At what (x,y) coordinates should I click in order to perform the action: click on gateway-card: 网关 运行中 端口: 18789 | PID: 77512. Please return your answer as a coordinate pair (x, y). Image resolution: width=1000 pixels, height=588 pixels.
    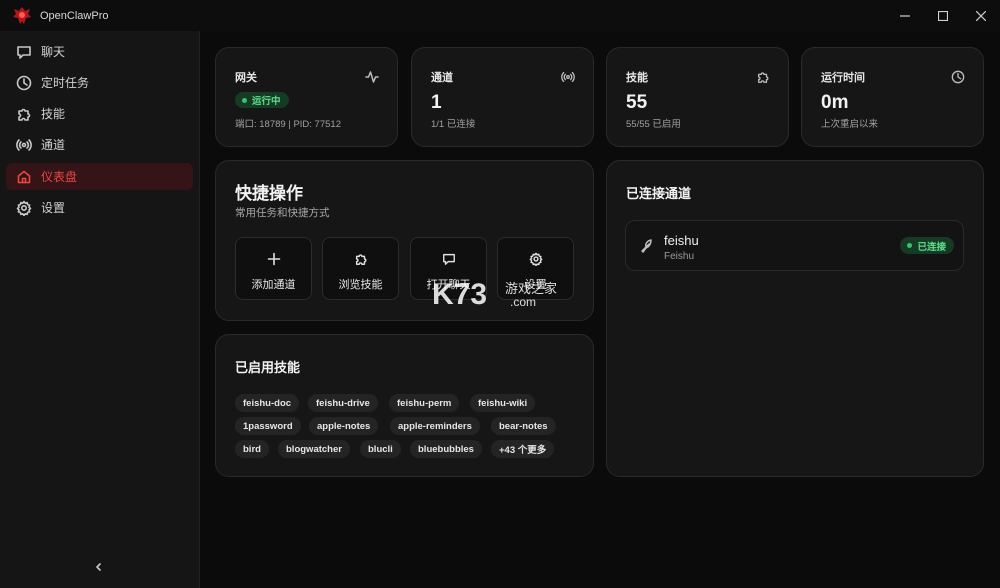
    Looking at the image, I should click on (306, 97).